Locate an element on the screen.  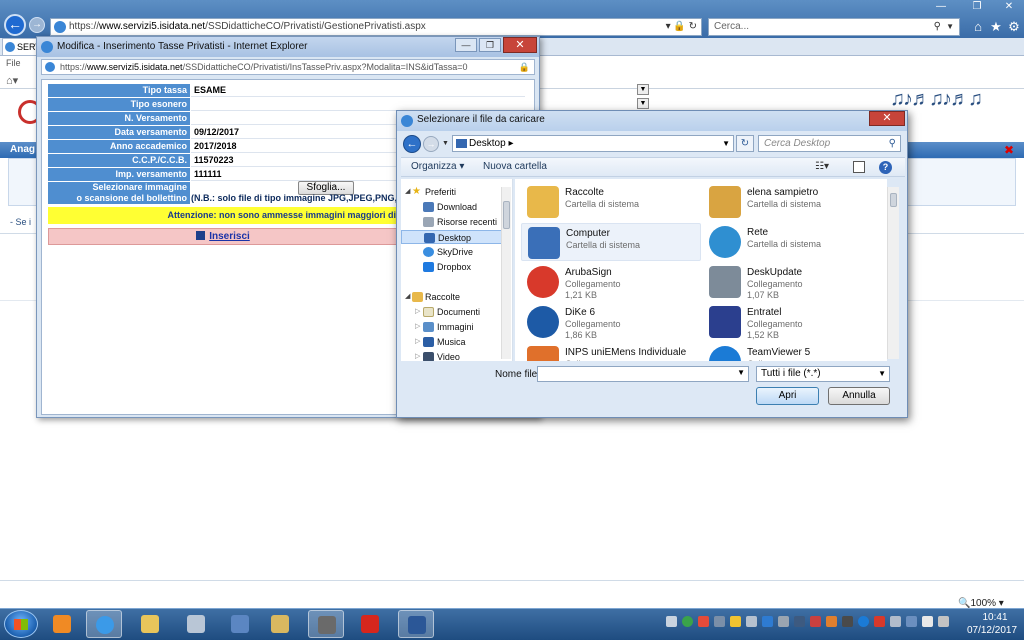
nav-item-recent: Risorse recenti is located at coordinates (455, 222).